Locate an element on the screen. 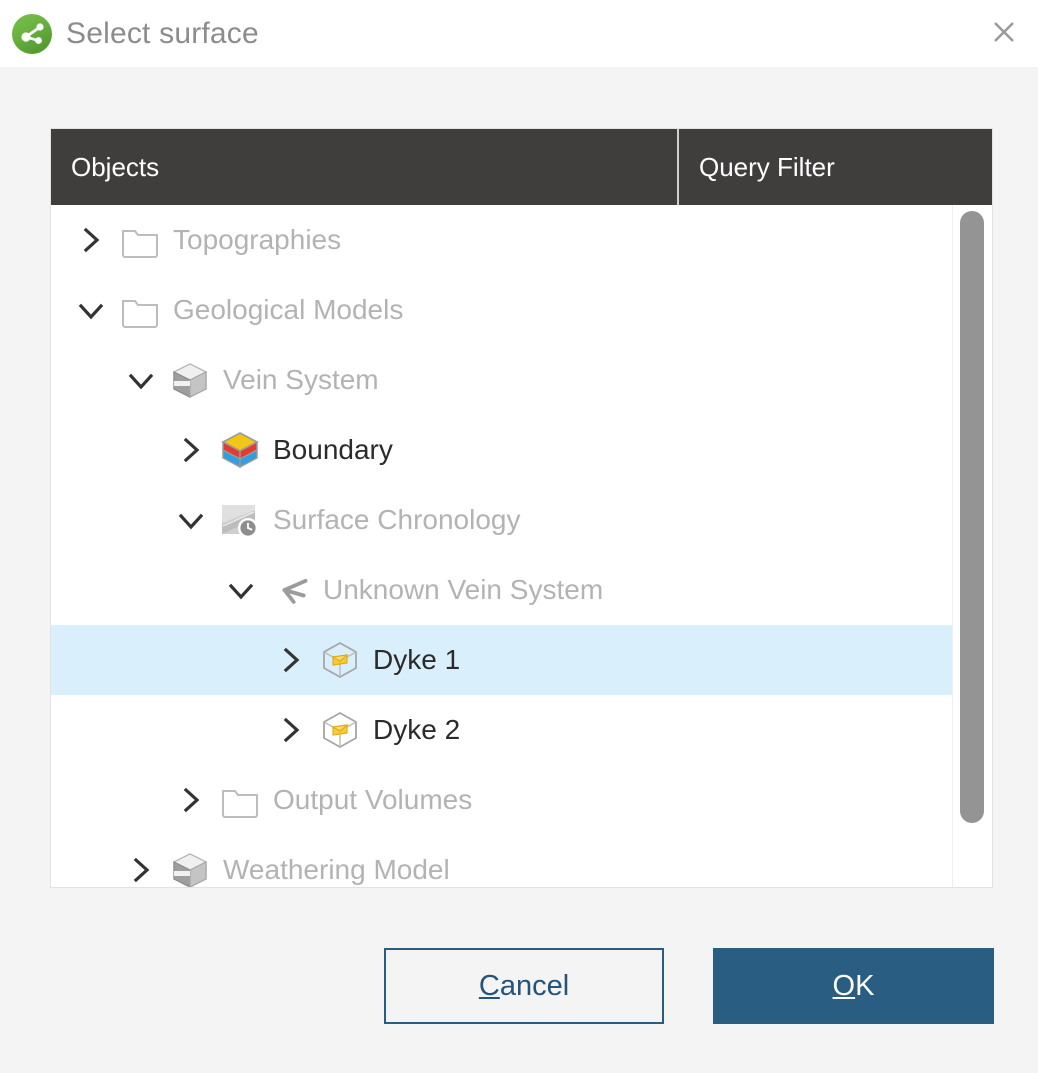 The image size is (1038, 1073). cancel-button: Cancel is located at coordinates (524, 986).